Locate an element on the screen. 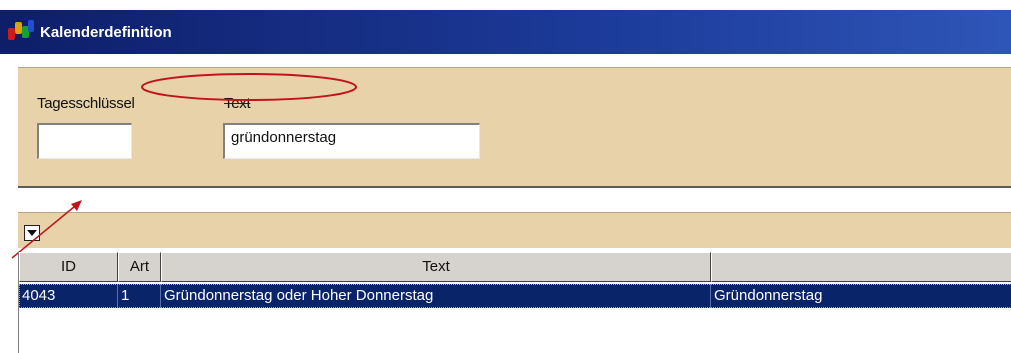 The height and width of the screenshot is (353, 1011). grid-header: ID Art Text is located at coordinates (515, 267).